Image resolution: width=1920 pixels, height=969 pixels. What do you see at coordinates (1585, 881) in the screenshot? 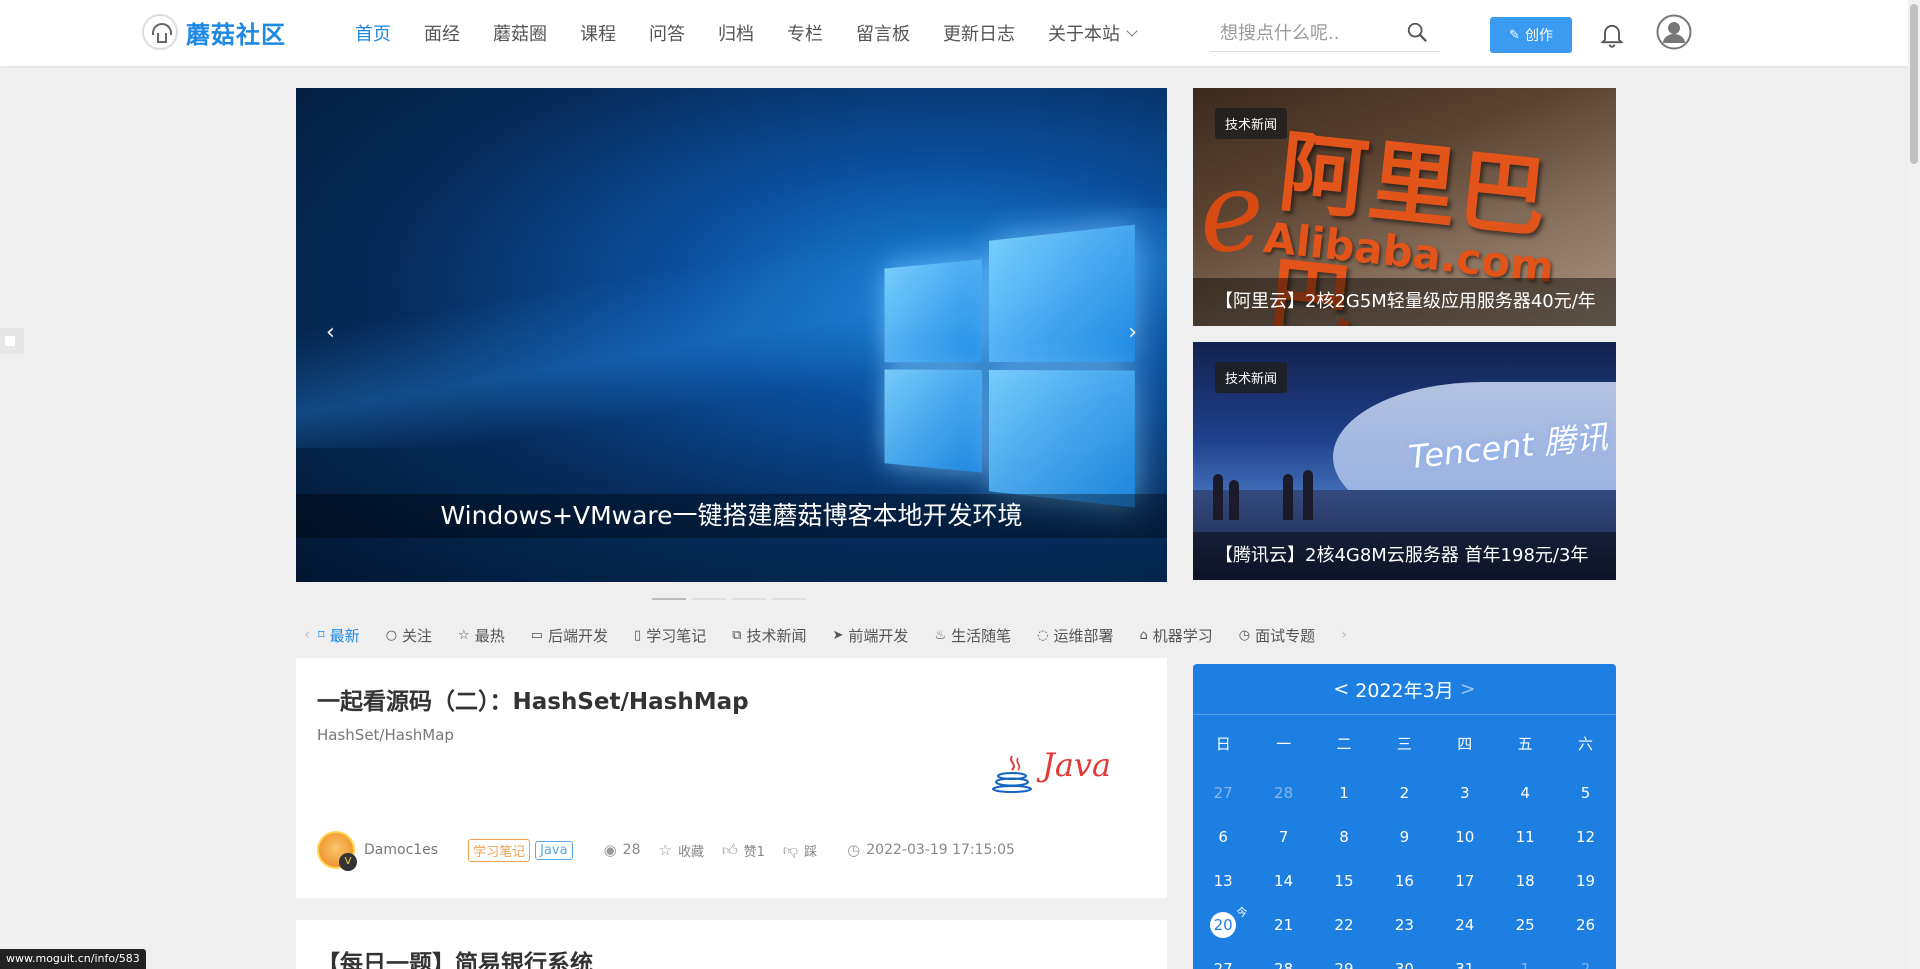
I see `calendar-day: 19` at bounding box center [1585, 881].